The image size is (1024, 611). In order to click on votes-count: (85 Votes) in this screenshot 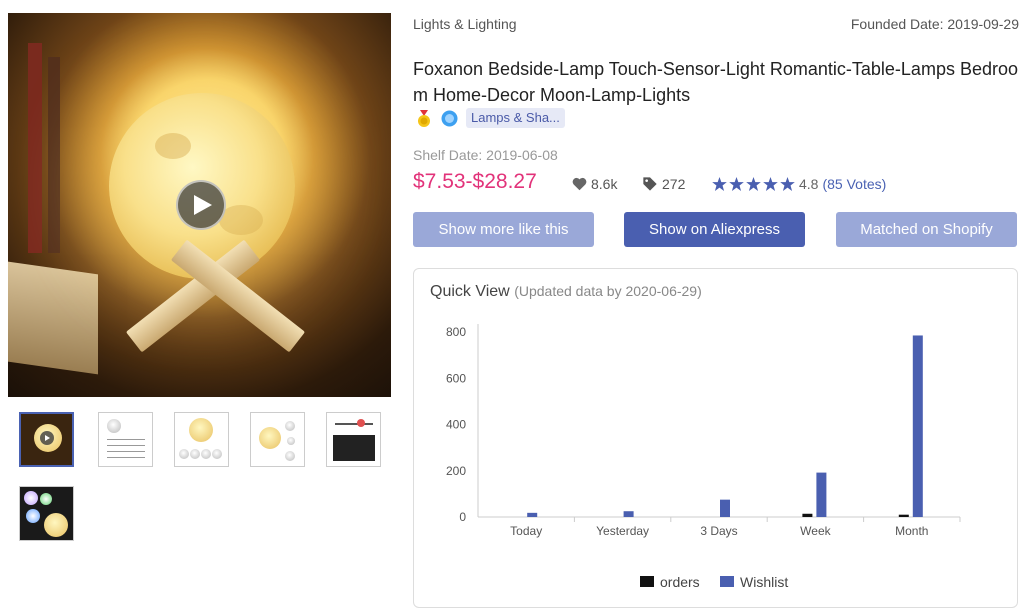, I will do `click(854, 184)`.